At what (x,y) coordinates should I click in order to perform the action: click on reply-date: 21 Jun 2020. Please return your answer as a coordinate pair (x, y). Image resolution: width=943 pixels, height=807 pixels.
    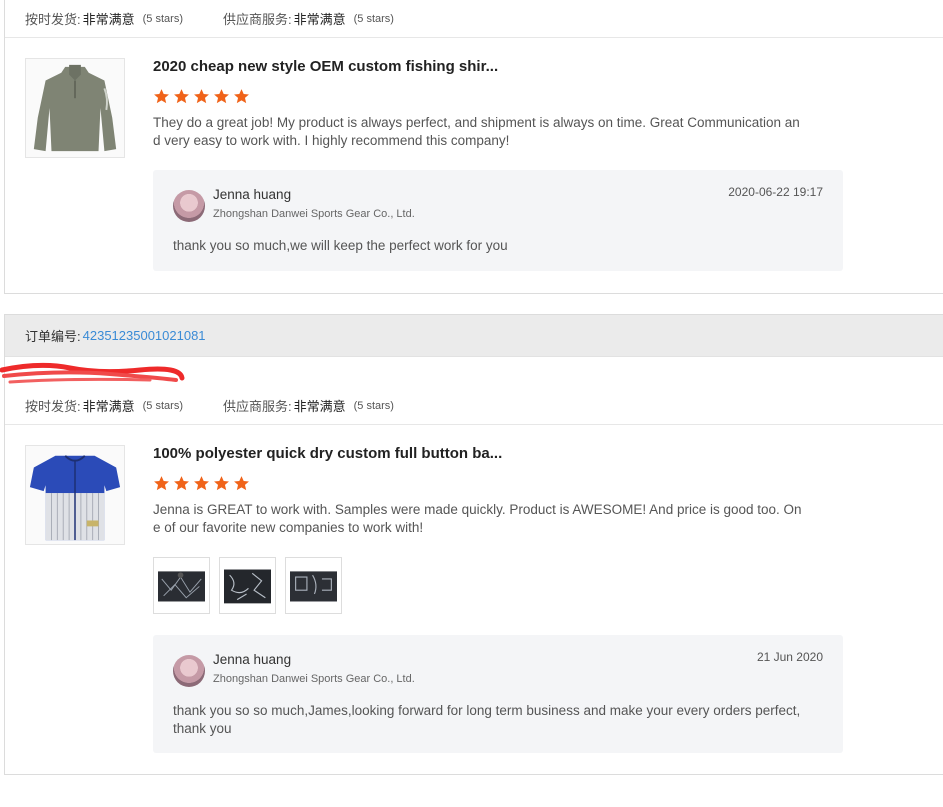
    Looking at the image, I should click on (789, 657).